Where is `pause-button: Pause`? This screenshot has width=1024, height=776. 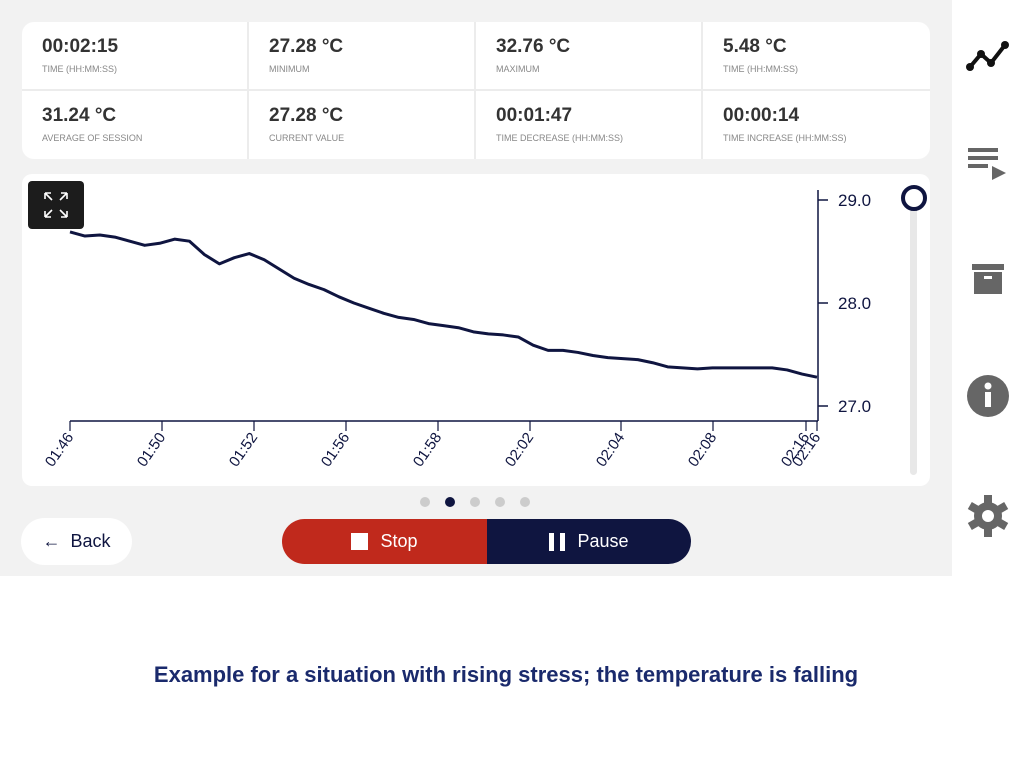
pause-button: Pause is located at coordinates (589, 541).